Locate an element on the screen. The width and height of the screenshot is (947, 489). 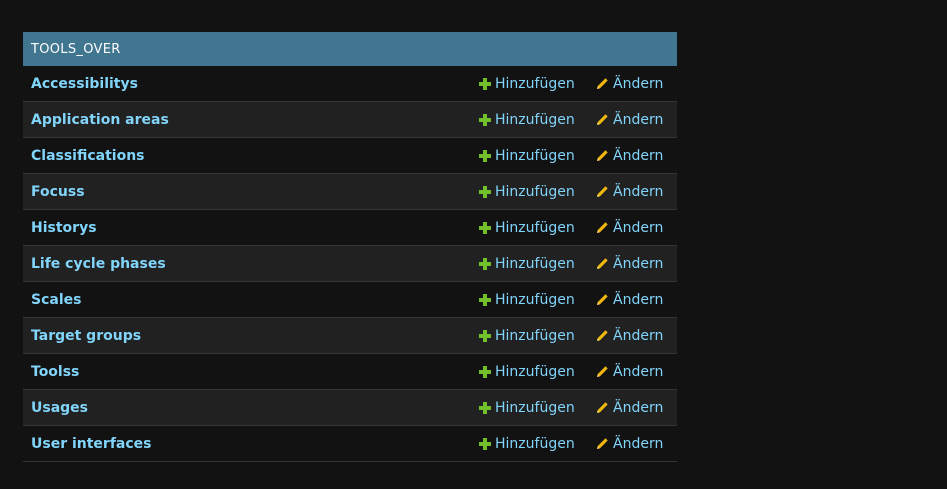
model-link: Application areas is located at coordinates (100, 120).